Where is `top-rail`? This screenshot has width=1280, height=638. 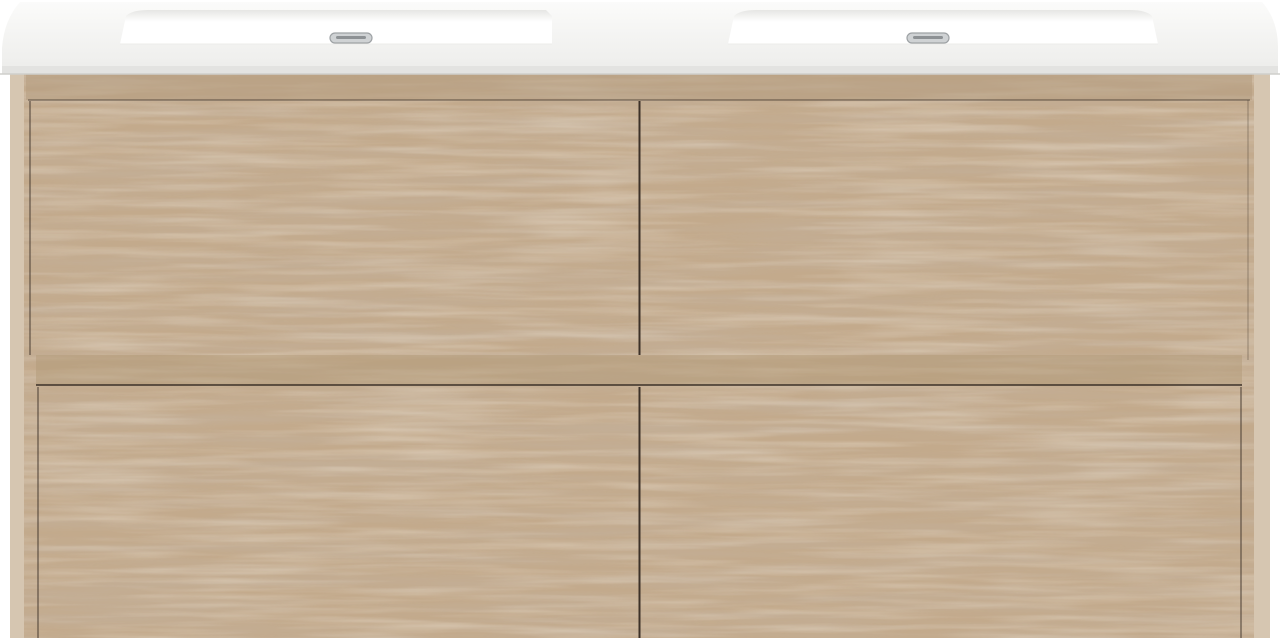 top-rail is located at coordinates (639, 86).